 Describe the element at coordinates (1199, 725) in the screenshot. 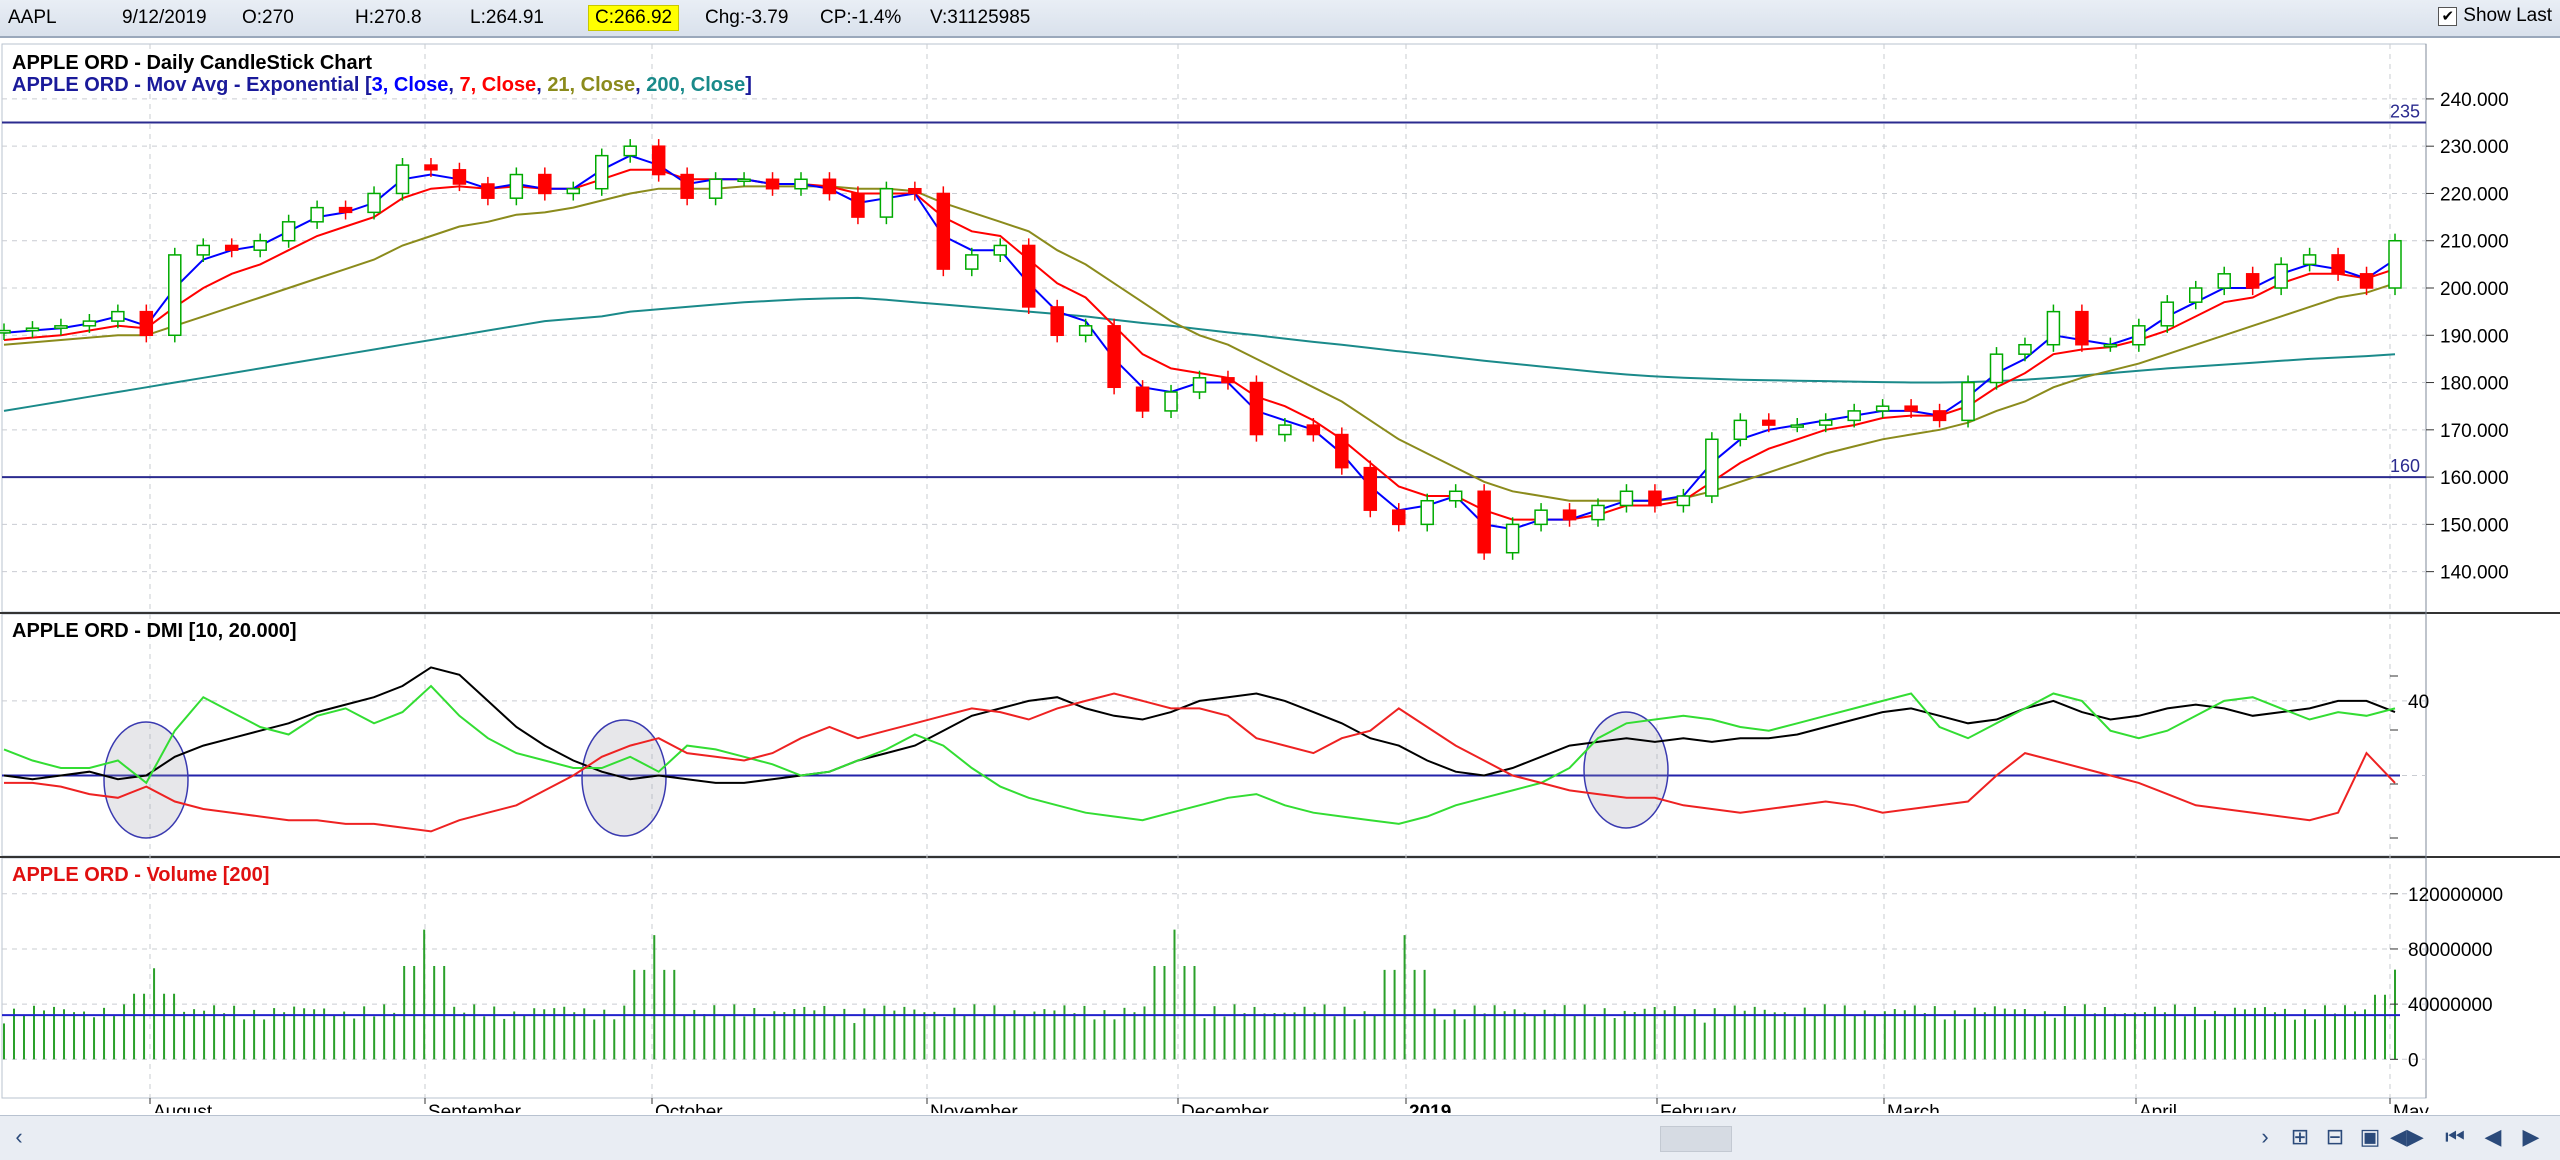

I see `dmi-line-ADX` at that location.